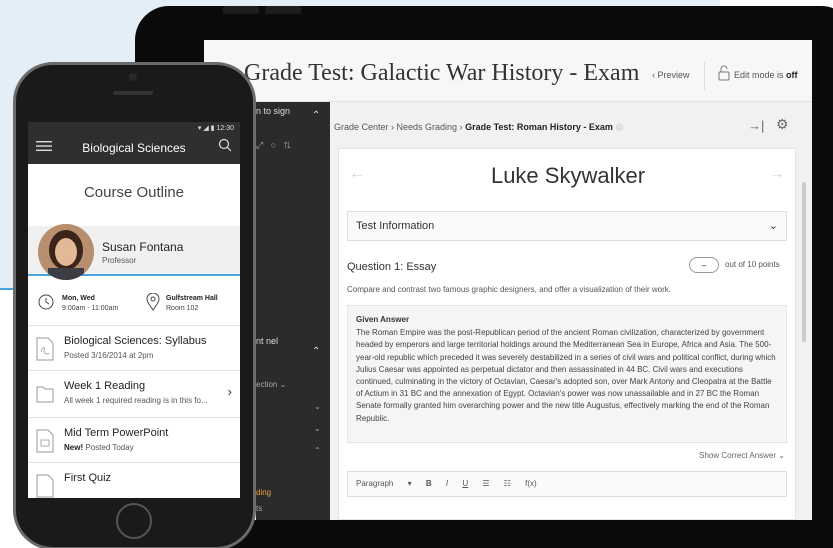  What do you see at coordinates (192, 298) in the screenshot?
I see `location-building: Gulfstream Hall` at bounding box center [192, 298].